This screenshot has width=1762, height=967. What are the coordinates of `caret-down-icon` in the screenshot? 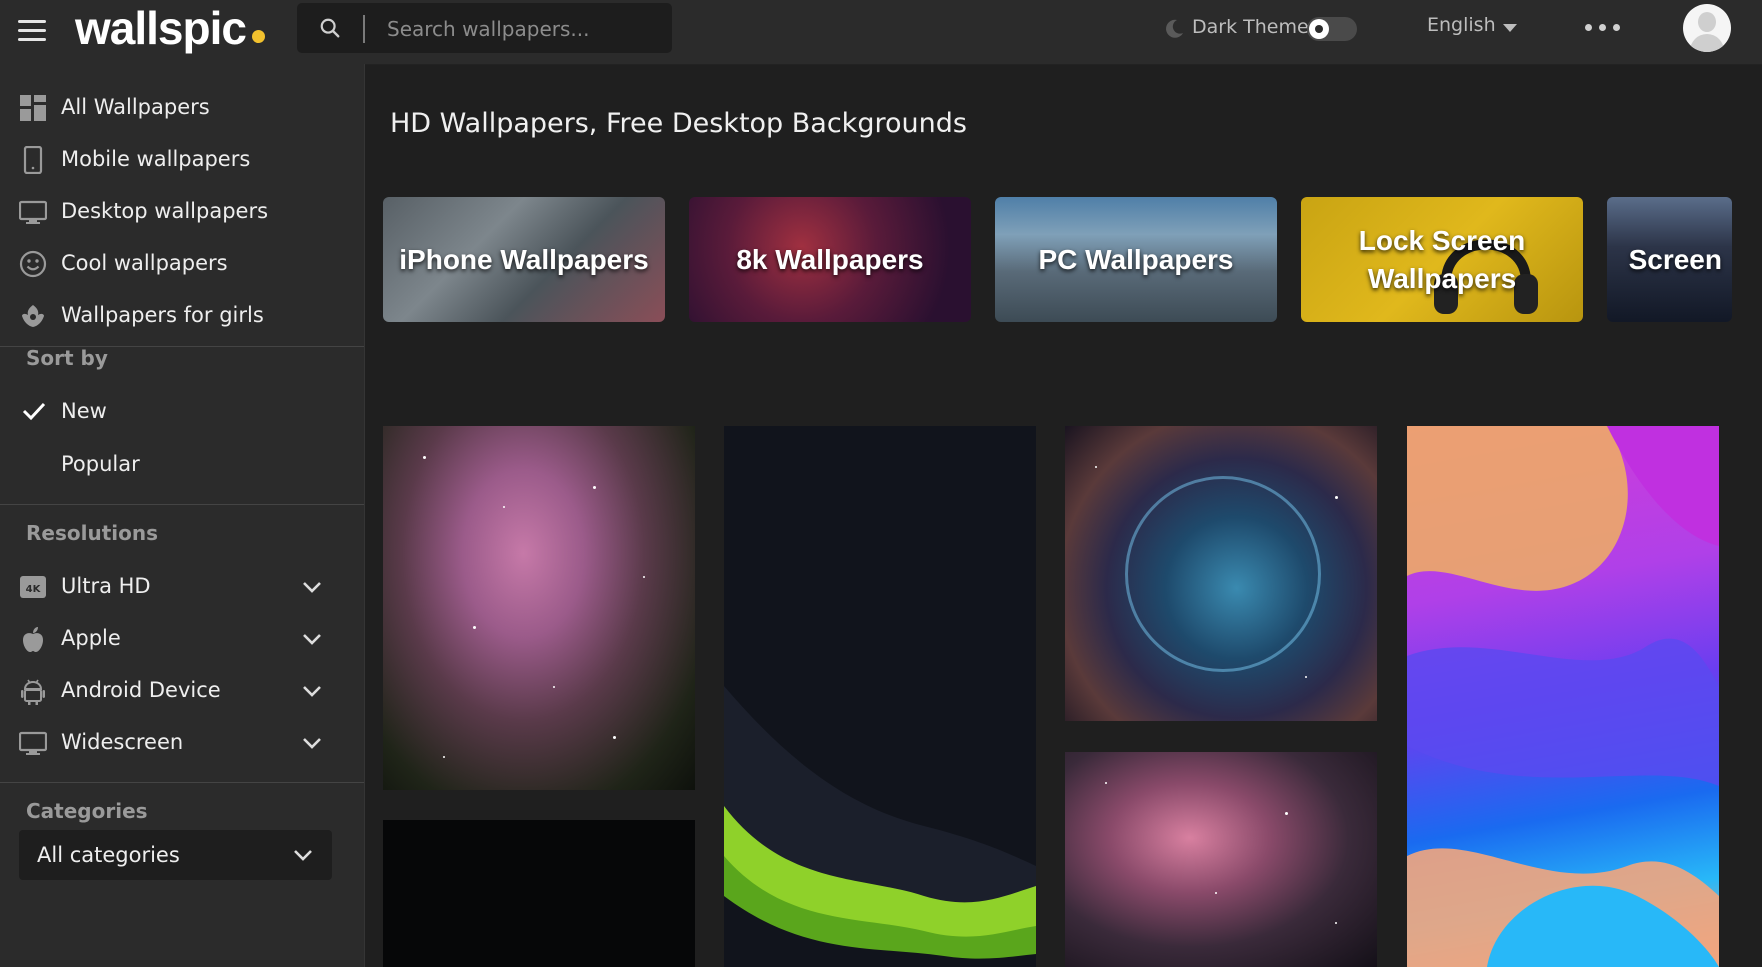 It's located at (1510, 28).